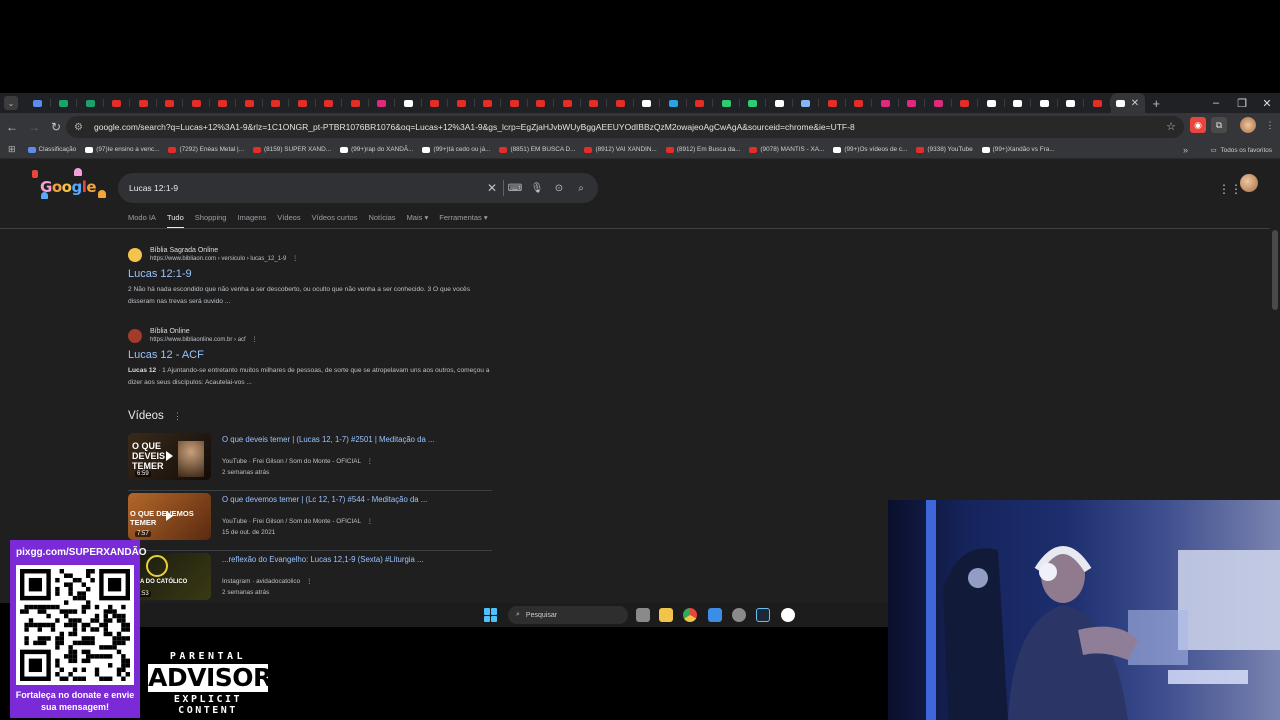  Describe the element at coordinates (305, 188) in the screenshot. I see `search-query-input: Lucas 12:1-9` at that location.